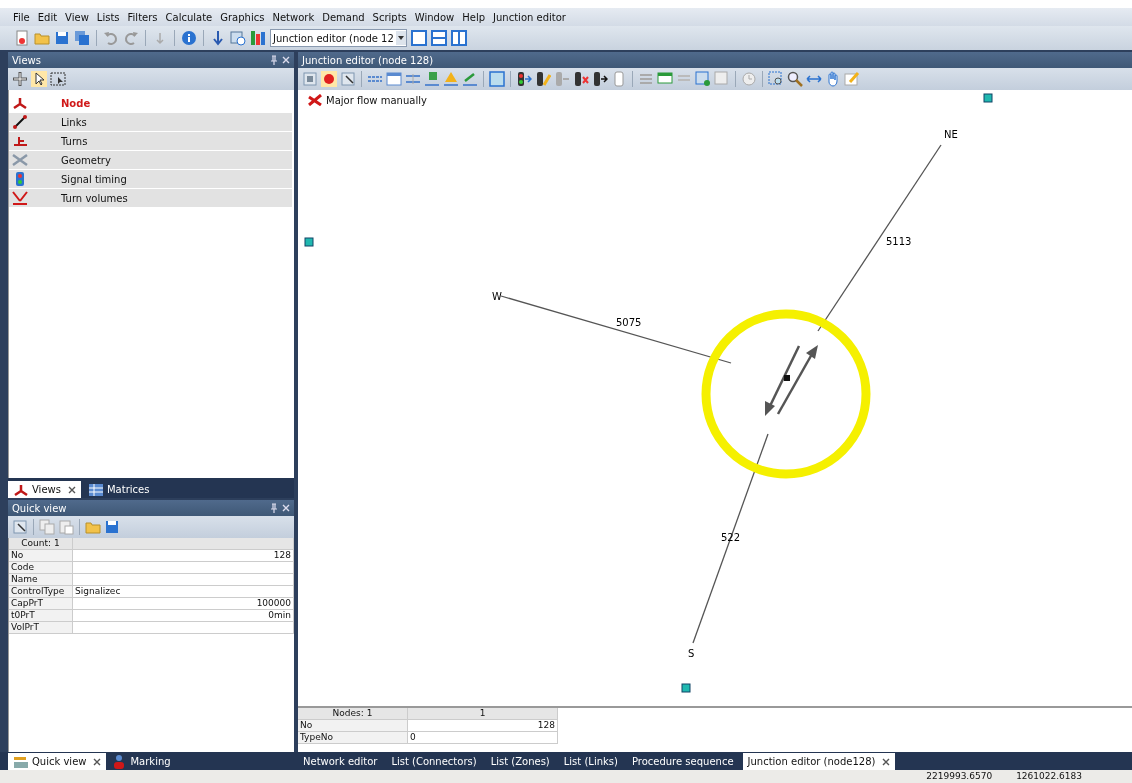  Describe the element at coordinates (776, 79) in the screenshot. I see `zoom-box-icon` at that location.